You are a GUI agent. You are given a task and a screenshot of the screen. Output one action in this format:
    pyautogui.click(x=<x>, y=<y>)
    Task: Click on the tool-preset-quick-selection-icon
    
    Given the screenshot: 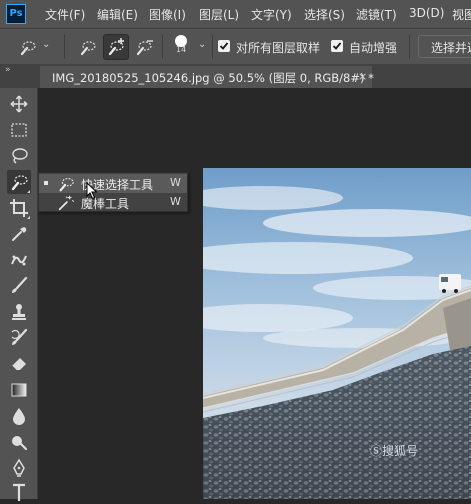 What is the action you would take?
    pyautogui.click(x=28, y=47)
    